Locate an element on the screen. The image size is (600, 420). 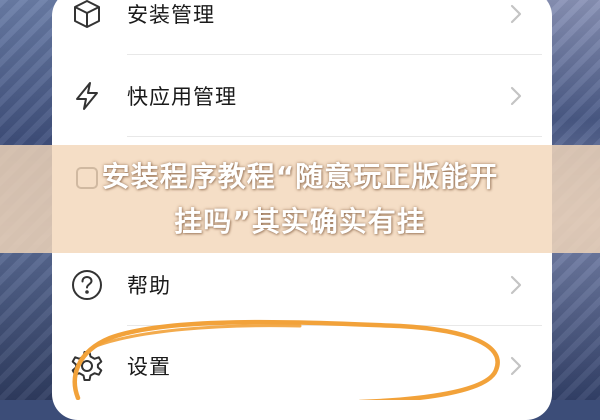
menu-item-label: 帮助 is located at coordinates (149, 286).